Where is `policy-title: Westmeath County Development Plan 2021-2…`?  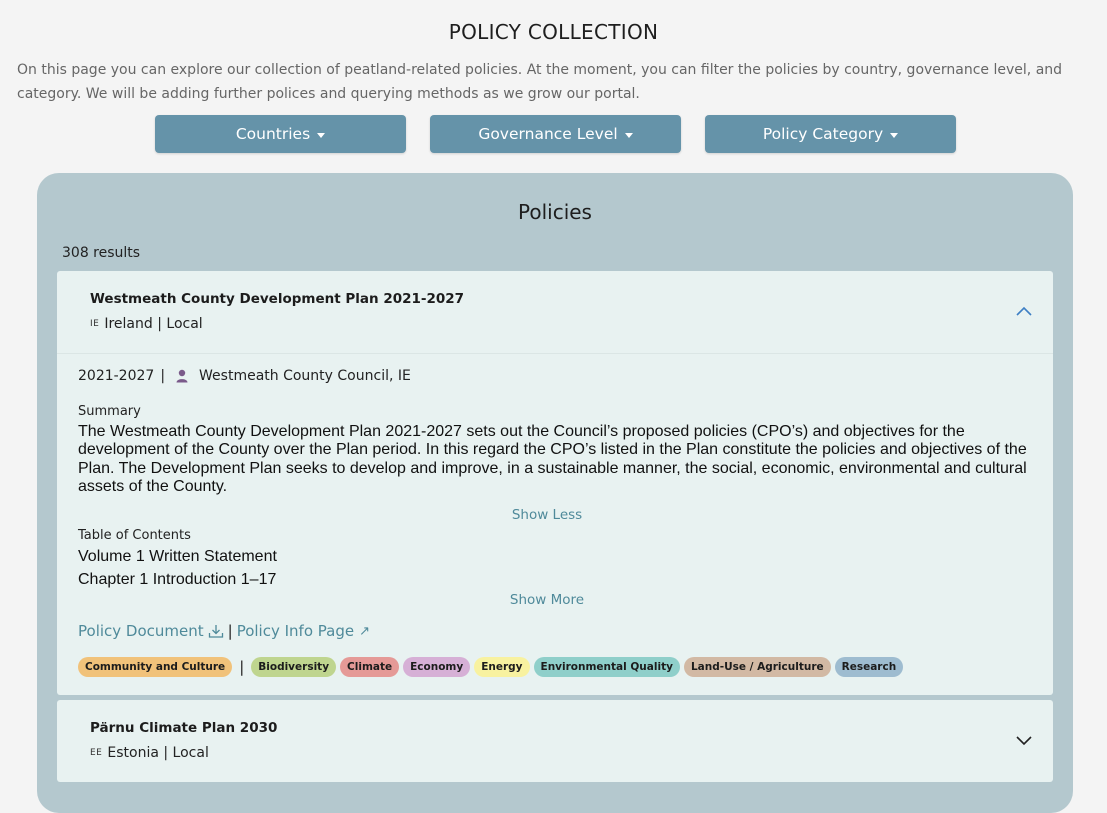 policy-title: Westmeath County Development Plan 2021-2… is located at coordinates (277, 299).